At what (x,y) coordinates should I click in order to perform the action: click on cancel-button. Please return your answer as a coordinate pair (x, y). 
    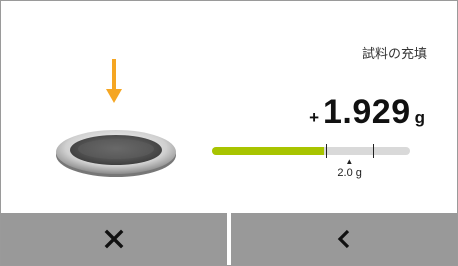
    Looking at the image, I should click on (114, 239).